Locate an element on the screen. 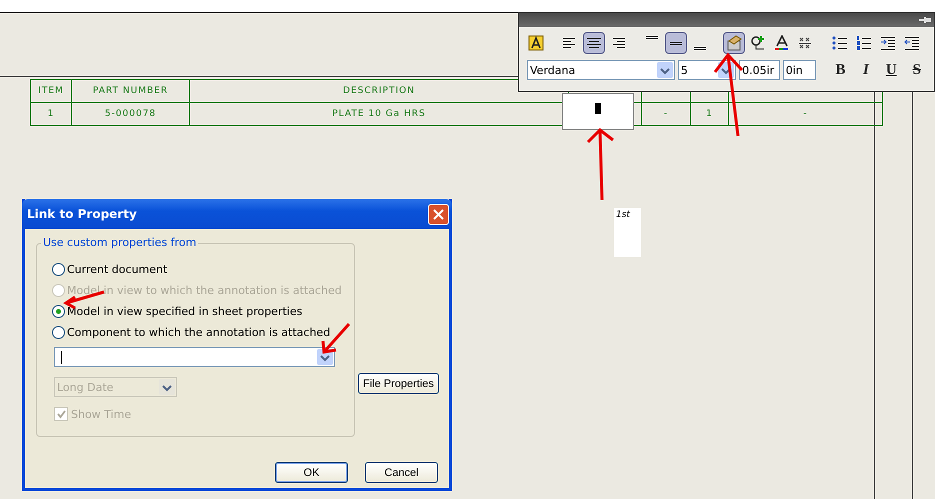 The height and width of the screenshot is (499, 935). close-button is located at coordinates (438, 214).